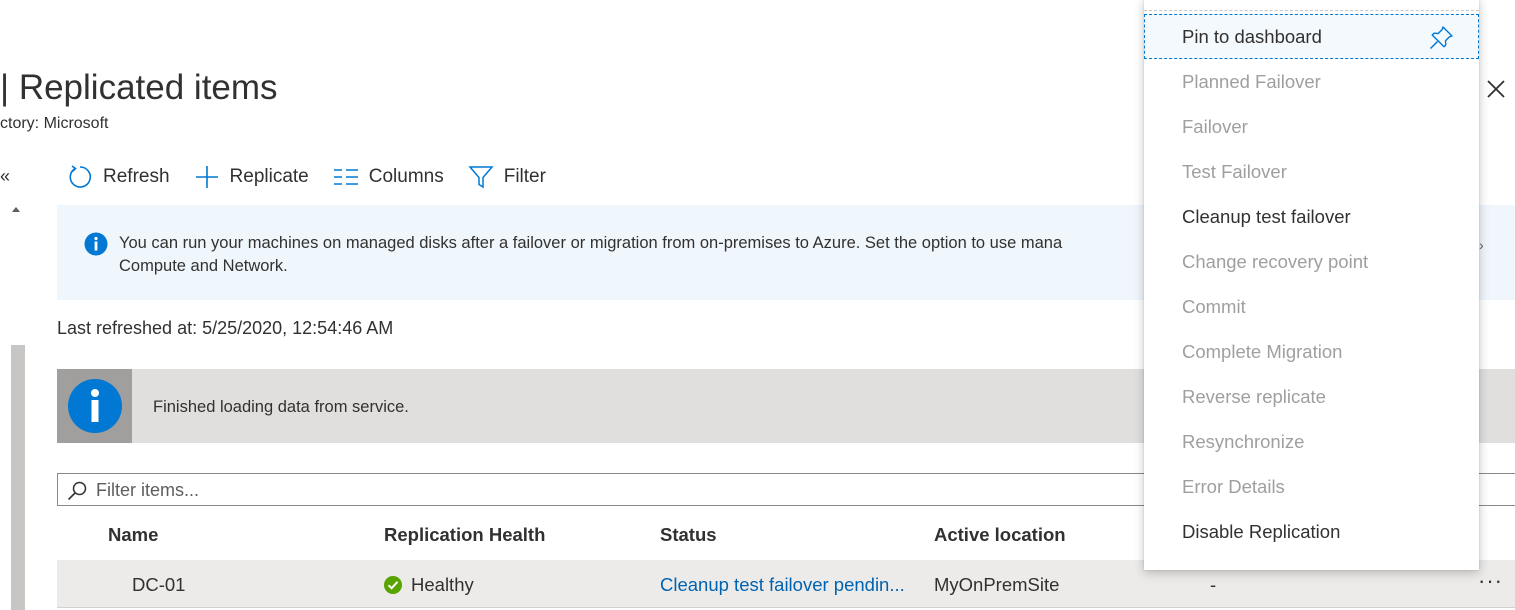 Image resolution: width=1515 pixels, height=610 pixels. What do you see at coordinates (1214, 306) in the screenshot?
I see `menu-item-commit: Commit` at bounding box center [1214, 306].